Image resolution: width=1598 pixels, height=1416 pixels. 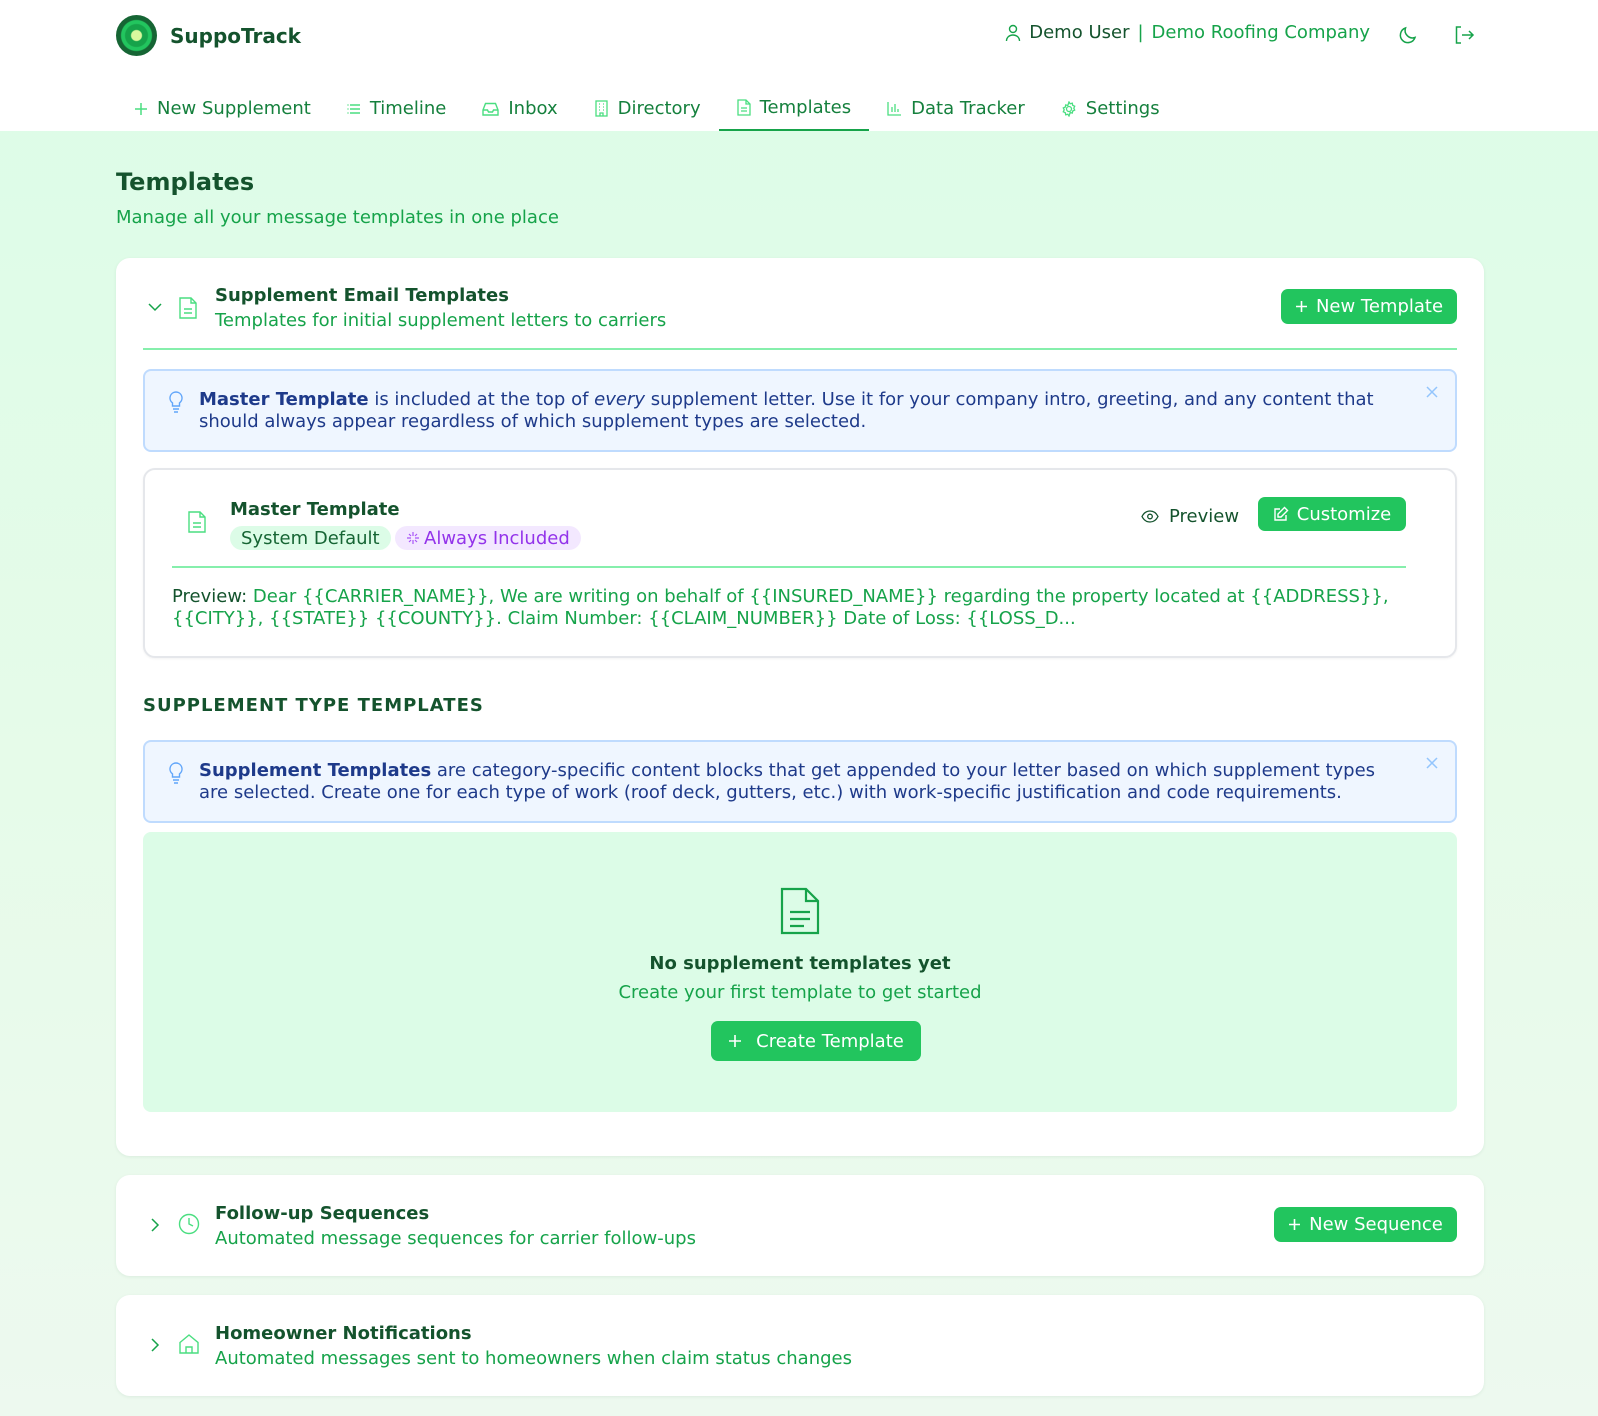 I want to click on edit-icon, so click(x=1281, y=513).